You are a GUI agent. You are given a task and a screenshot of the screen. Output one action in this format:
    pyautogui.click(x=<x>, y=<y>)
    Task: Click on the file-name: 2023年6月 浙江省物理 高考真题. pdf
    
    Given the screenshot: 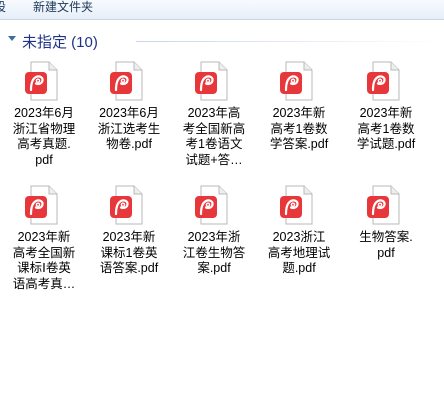 What is the action you would take?
    pyautogui.click(x=44, y=136)
    